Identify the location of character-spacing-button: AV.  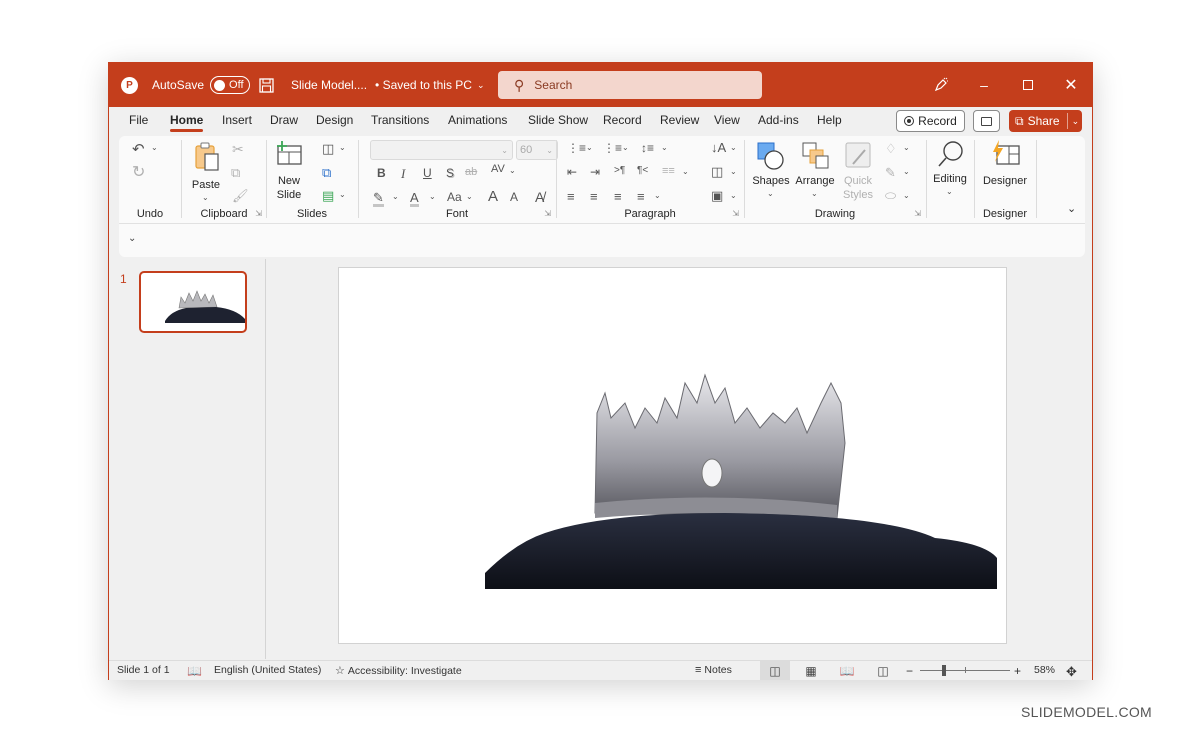
(498, 169).